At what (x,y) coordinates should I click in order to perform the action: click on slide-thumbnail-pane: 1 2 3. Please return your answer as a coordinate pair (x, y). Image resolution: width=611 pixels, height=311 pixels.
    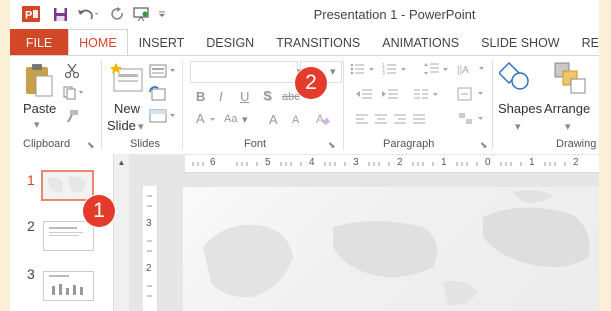
    Looking at the image, I should click on (61, 232).